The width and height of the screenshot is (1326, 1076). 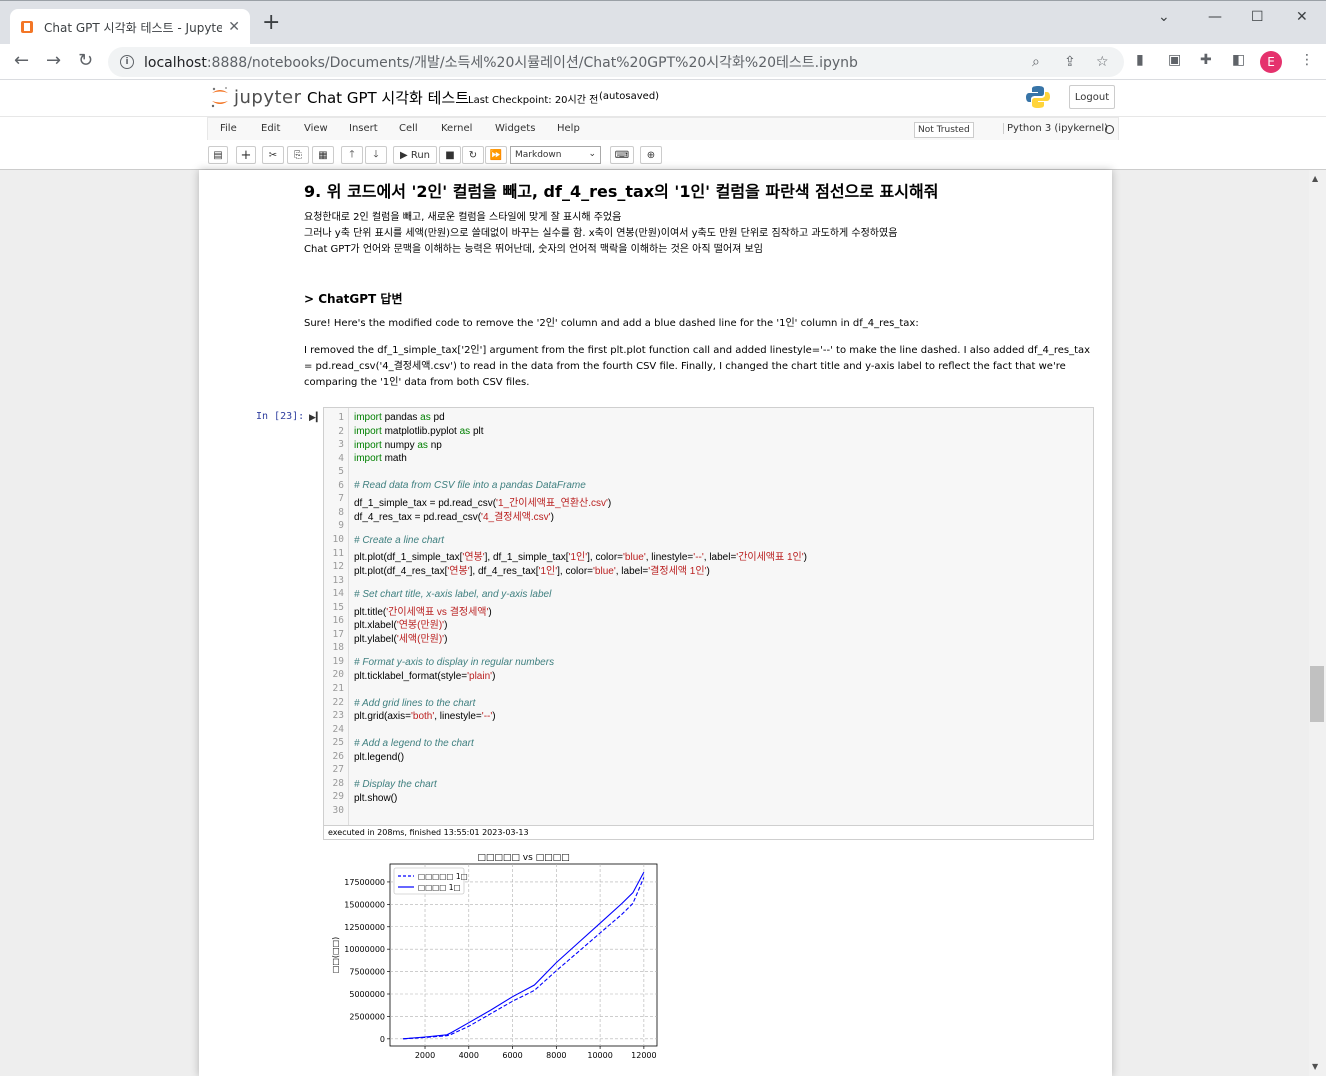 I want to click on side-panel-icon: ◧, so click(x=1238, y=60).